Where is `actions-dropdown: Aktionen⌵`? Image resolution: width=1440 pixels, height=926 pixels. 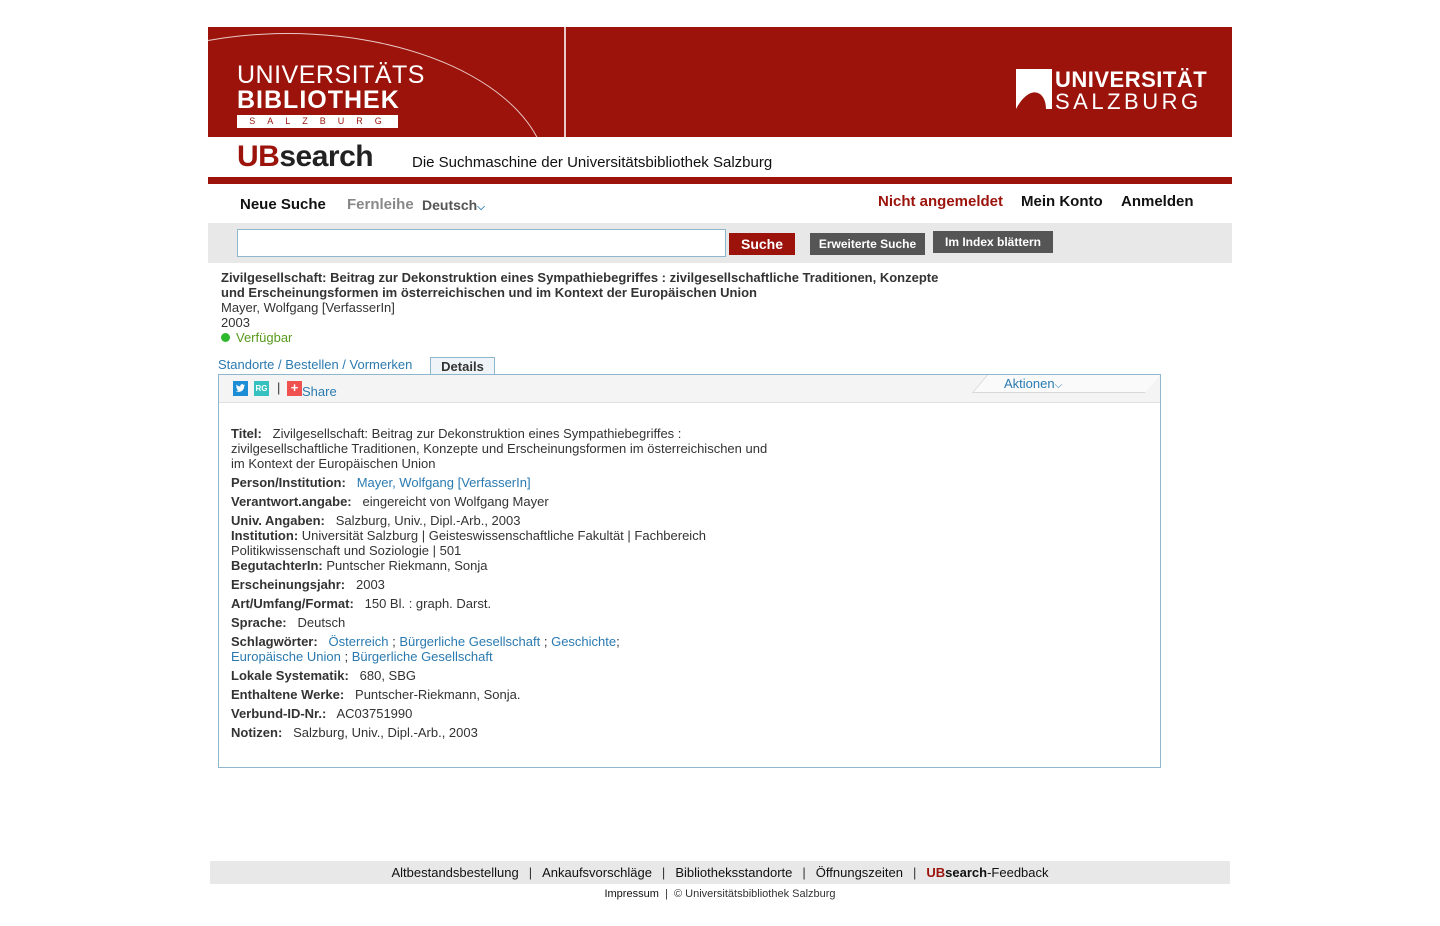 actions-dropdown: Aktionen⌵ is located at coordinates (1033, 383).